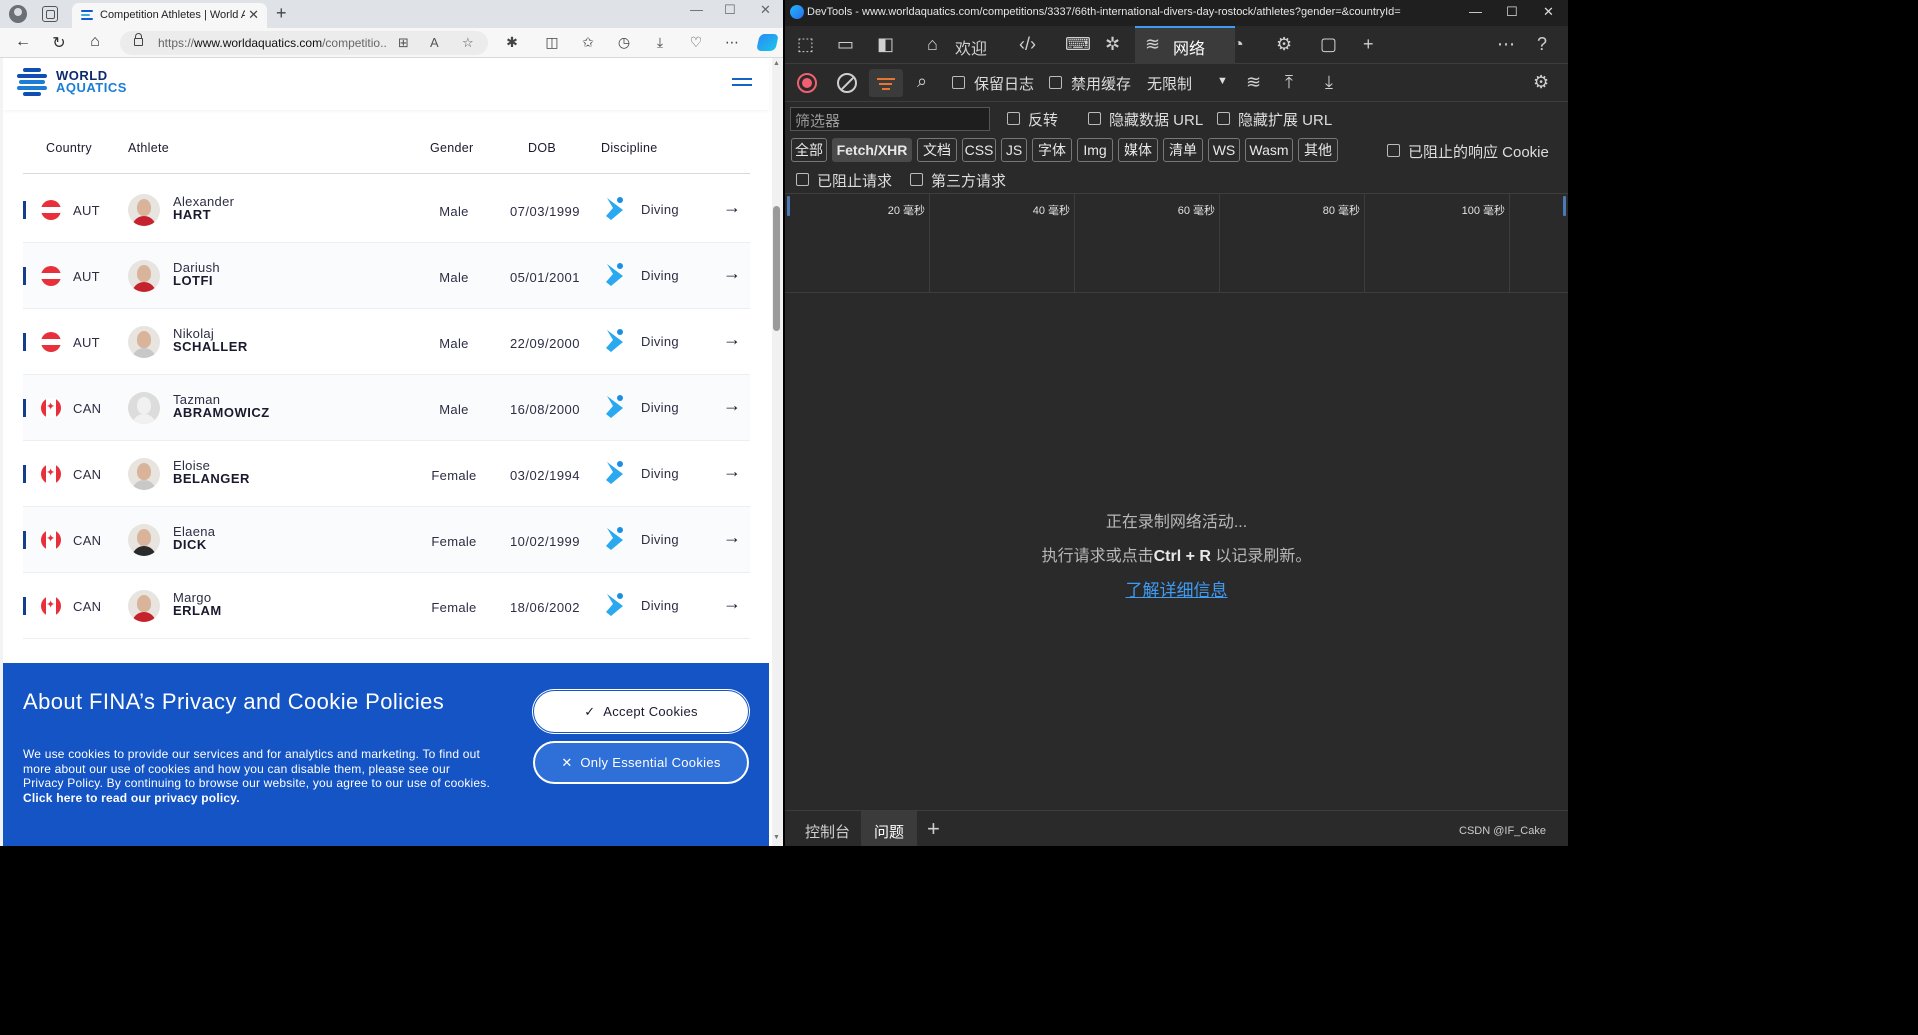  What do you see at coordinates (221, 412) in the screenshot?
I see `athlete-last-name: ABRAMOWICZ` at bounding box center [221, 412].